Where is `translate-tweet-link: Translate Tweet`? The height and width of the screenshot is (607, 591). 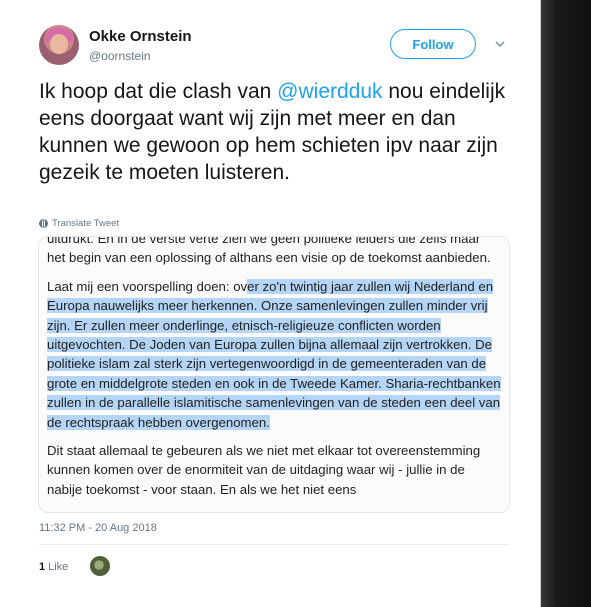
translate-tweet-link: Translate Tweet is located at coordinates (79, 223).